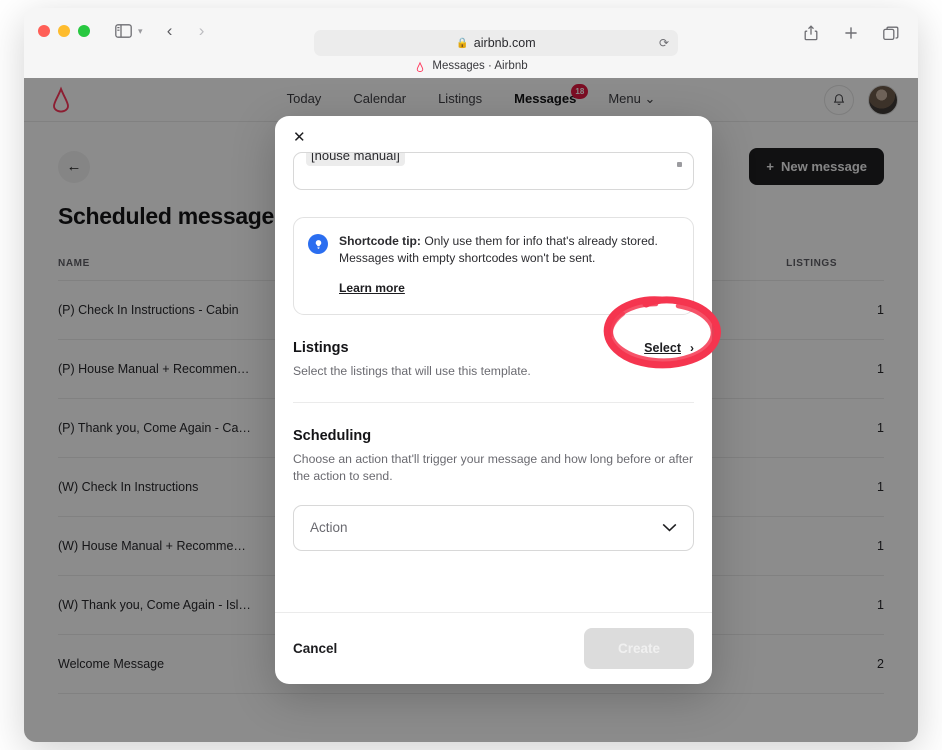  Describe the element at coordinates (123, 31) in the screenshot. I see `sidebar-toggle-icon` at that location.